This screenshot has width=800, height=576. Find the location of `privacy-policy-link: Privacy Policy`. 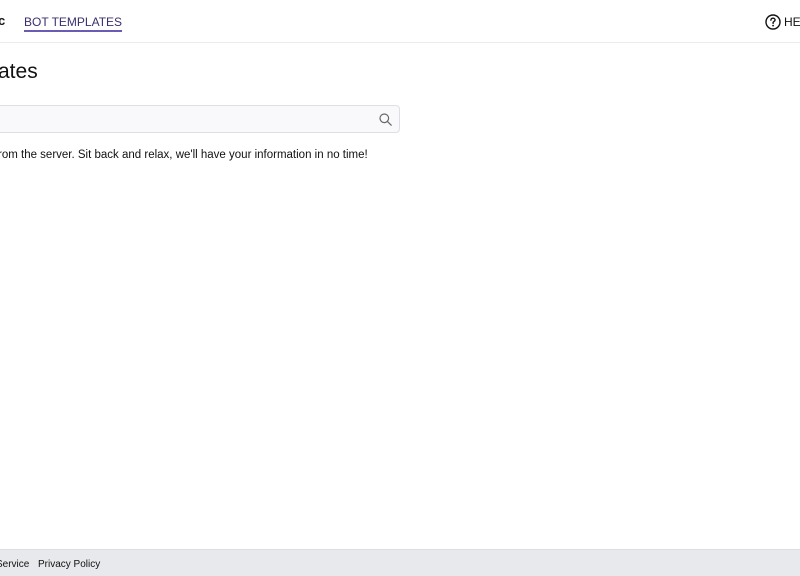

privacy-policy-link: Privacy Policy is located at coordinates (69, 564).